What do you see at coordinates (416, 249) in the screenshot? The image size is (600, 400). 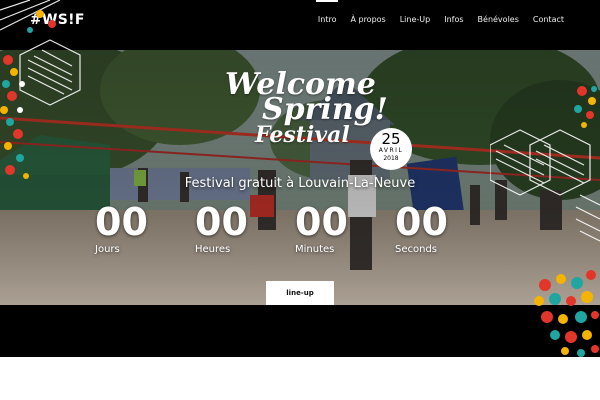 I see `countdown-seconds-label: Seconds` at bounding box center [416, 249].